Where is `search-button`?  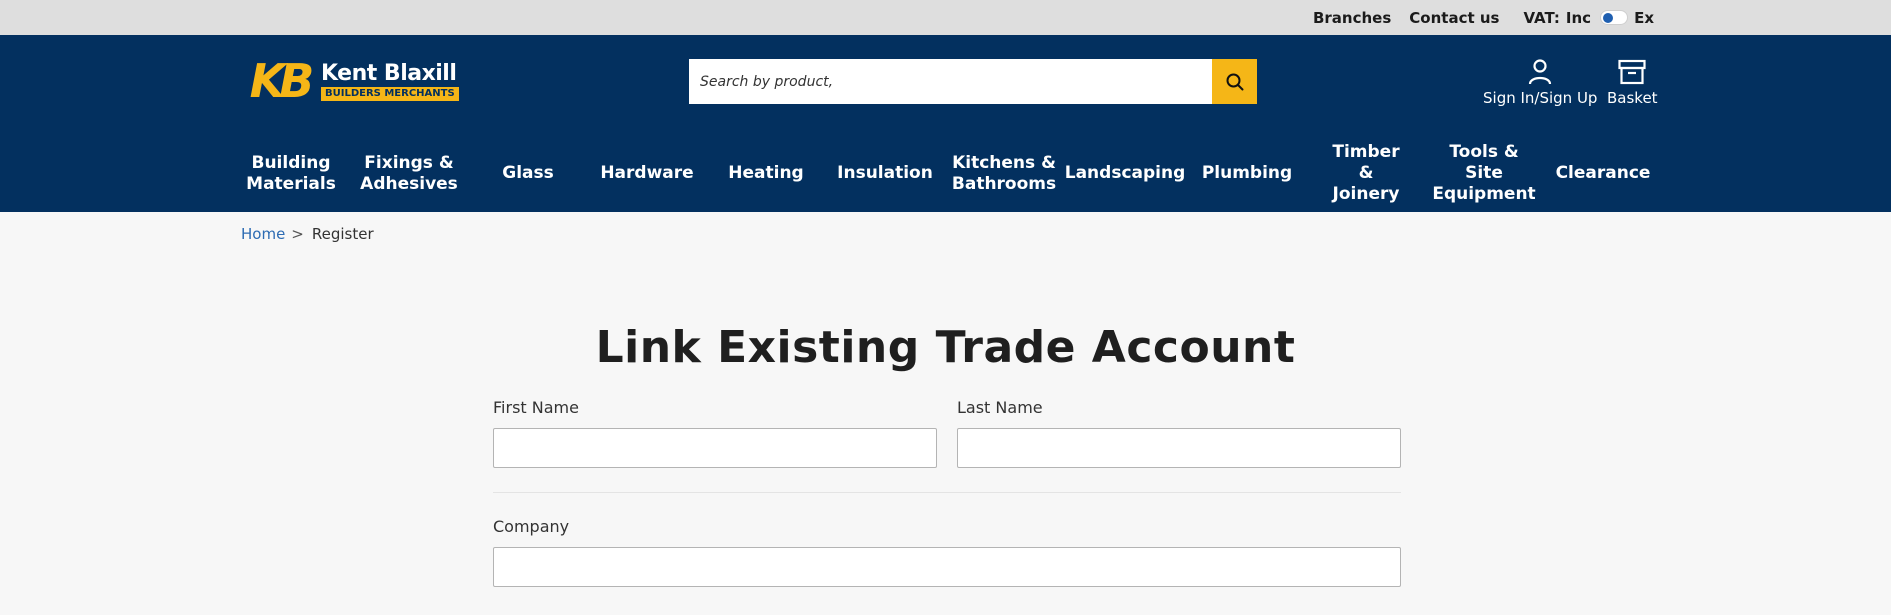 search-button is located at coordinates (1234, 81).